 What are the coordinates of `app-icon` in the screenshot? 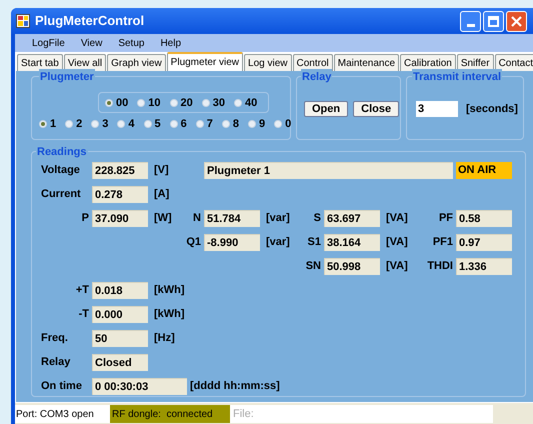 It's located at (23, 21).